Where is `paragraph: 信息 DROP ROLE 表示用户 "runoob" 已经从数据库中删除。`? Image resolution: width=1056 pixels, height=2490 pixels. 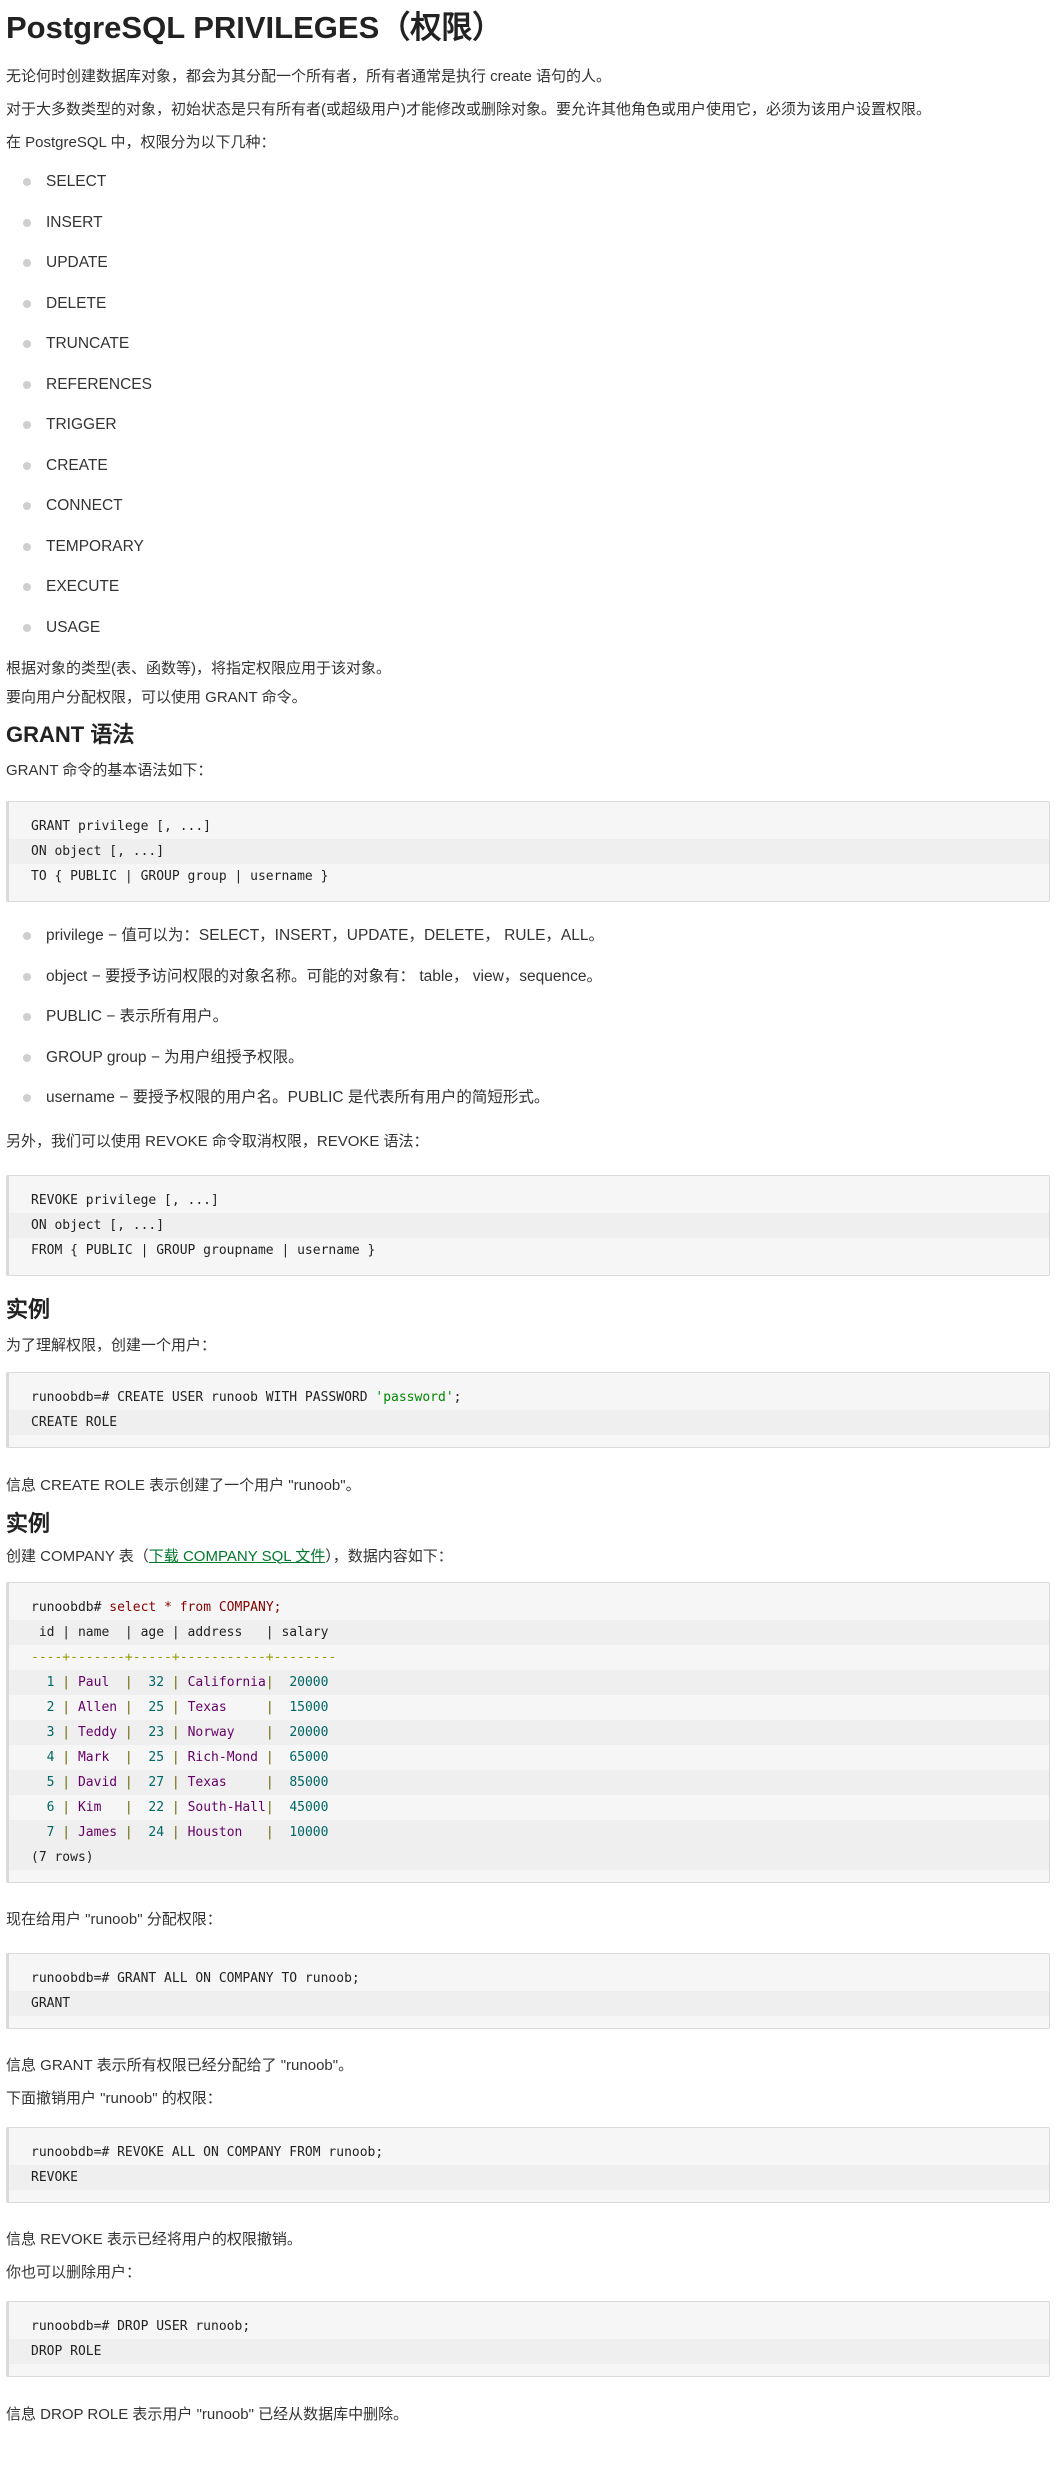
paragraph: 信息 DROP ROLE 表示用户 "runoob" 已经从数据库中删除。 is located at coordinates (207, 2414).